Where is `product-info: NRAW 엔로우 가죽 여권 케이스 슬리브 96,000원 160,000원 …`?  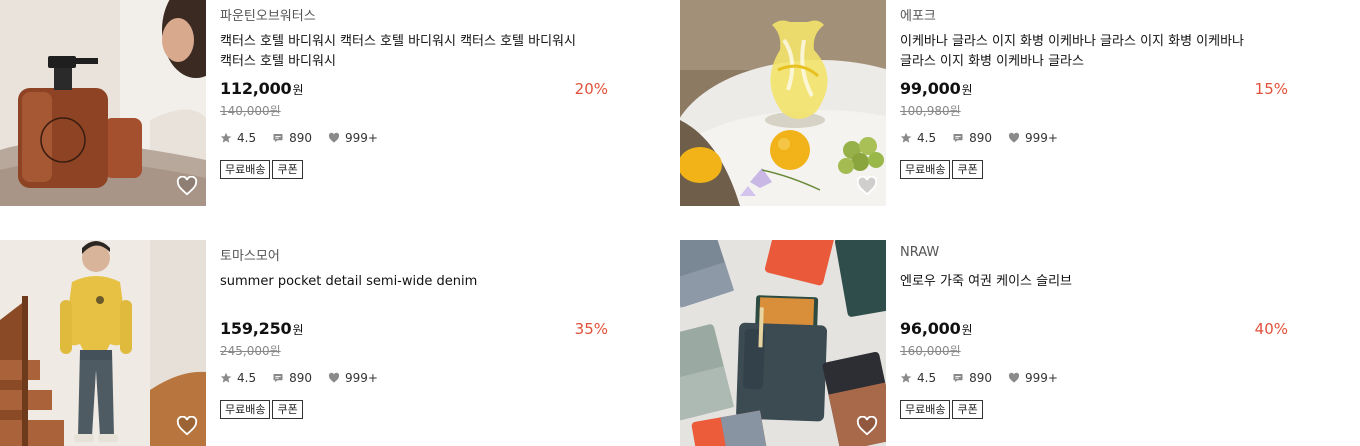 product-info: NRAW 엔로우 가죽 여권 케이스 슬리브 96,000원 160,000원 … is located at coordinates (1095, 343).